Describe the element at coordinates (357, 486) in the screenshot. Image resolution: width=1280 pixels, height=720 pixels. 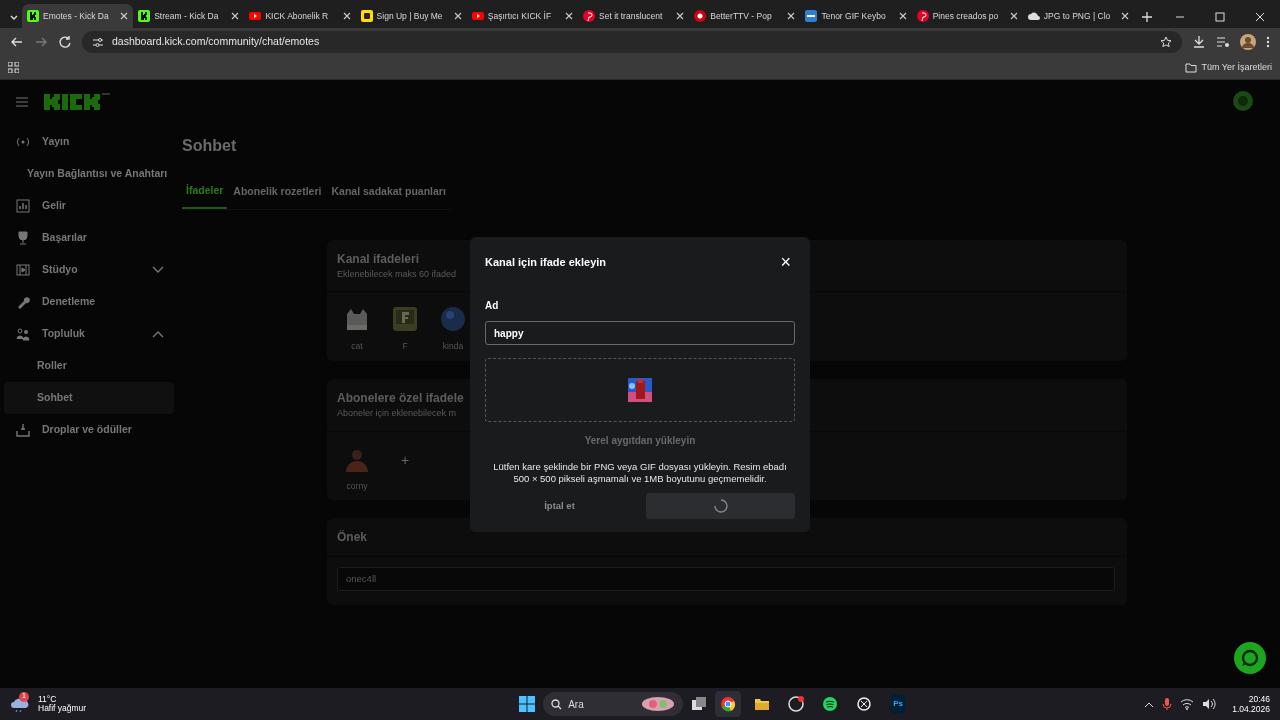
I see `emote-name: corny` at that location.